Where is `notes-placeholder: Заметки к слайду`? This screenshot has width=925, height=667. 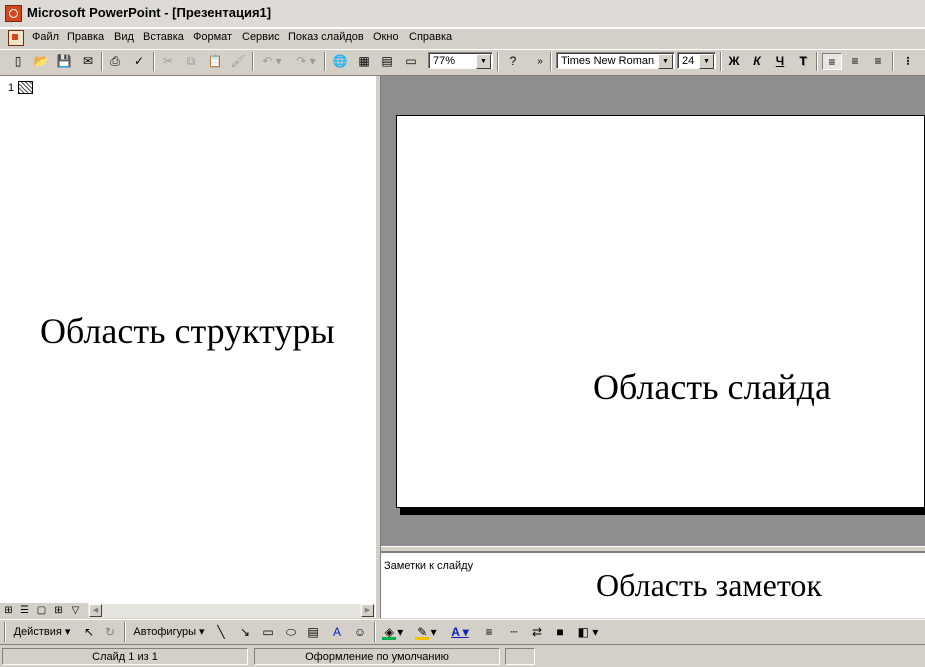 notes-placeholder: Заметки к слайду is located at coordinates (428, 566).